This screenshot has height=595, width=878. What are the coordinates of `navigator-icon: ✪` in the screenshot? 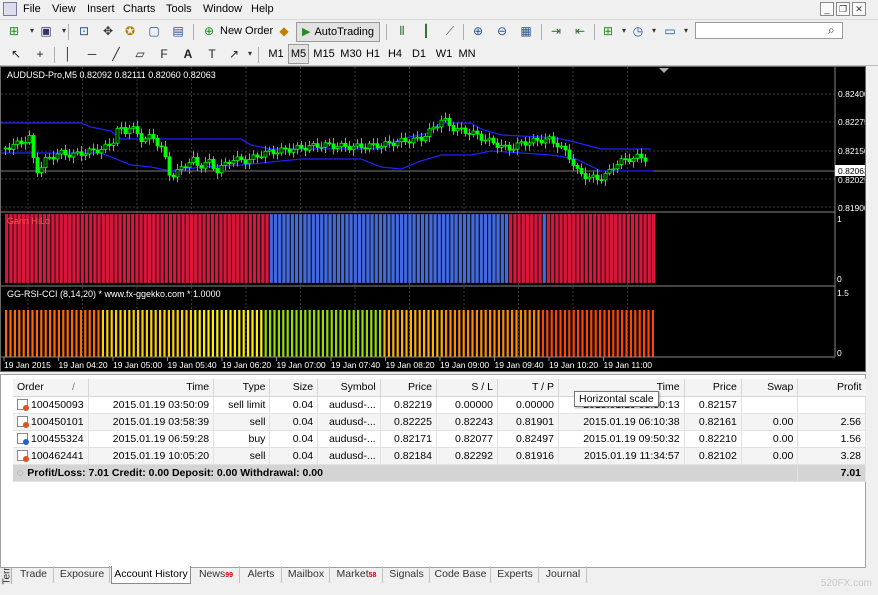 It's located at (130, 31).